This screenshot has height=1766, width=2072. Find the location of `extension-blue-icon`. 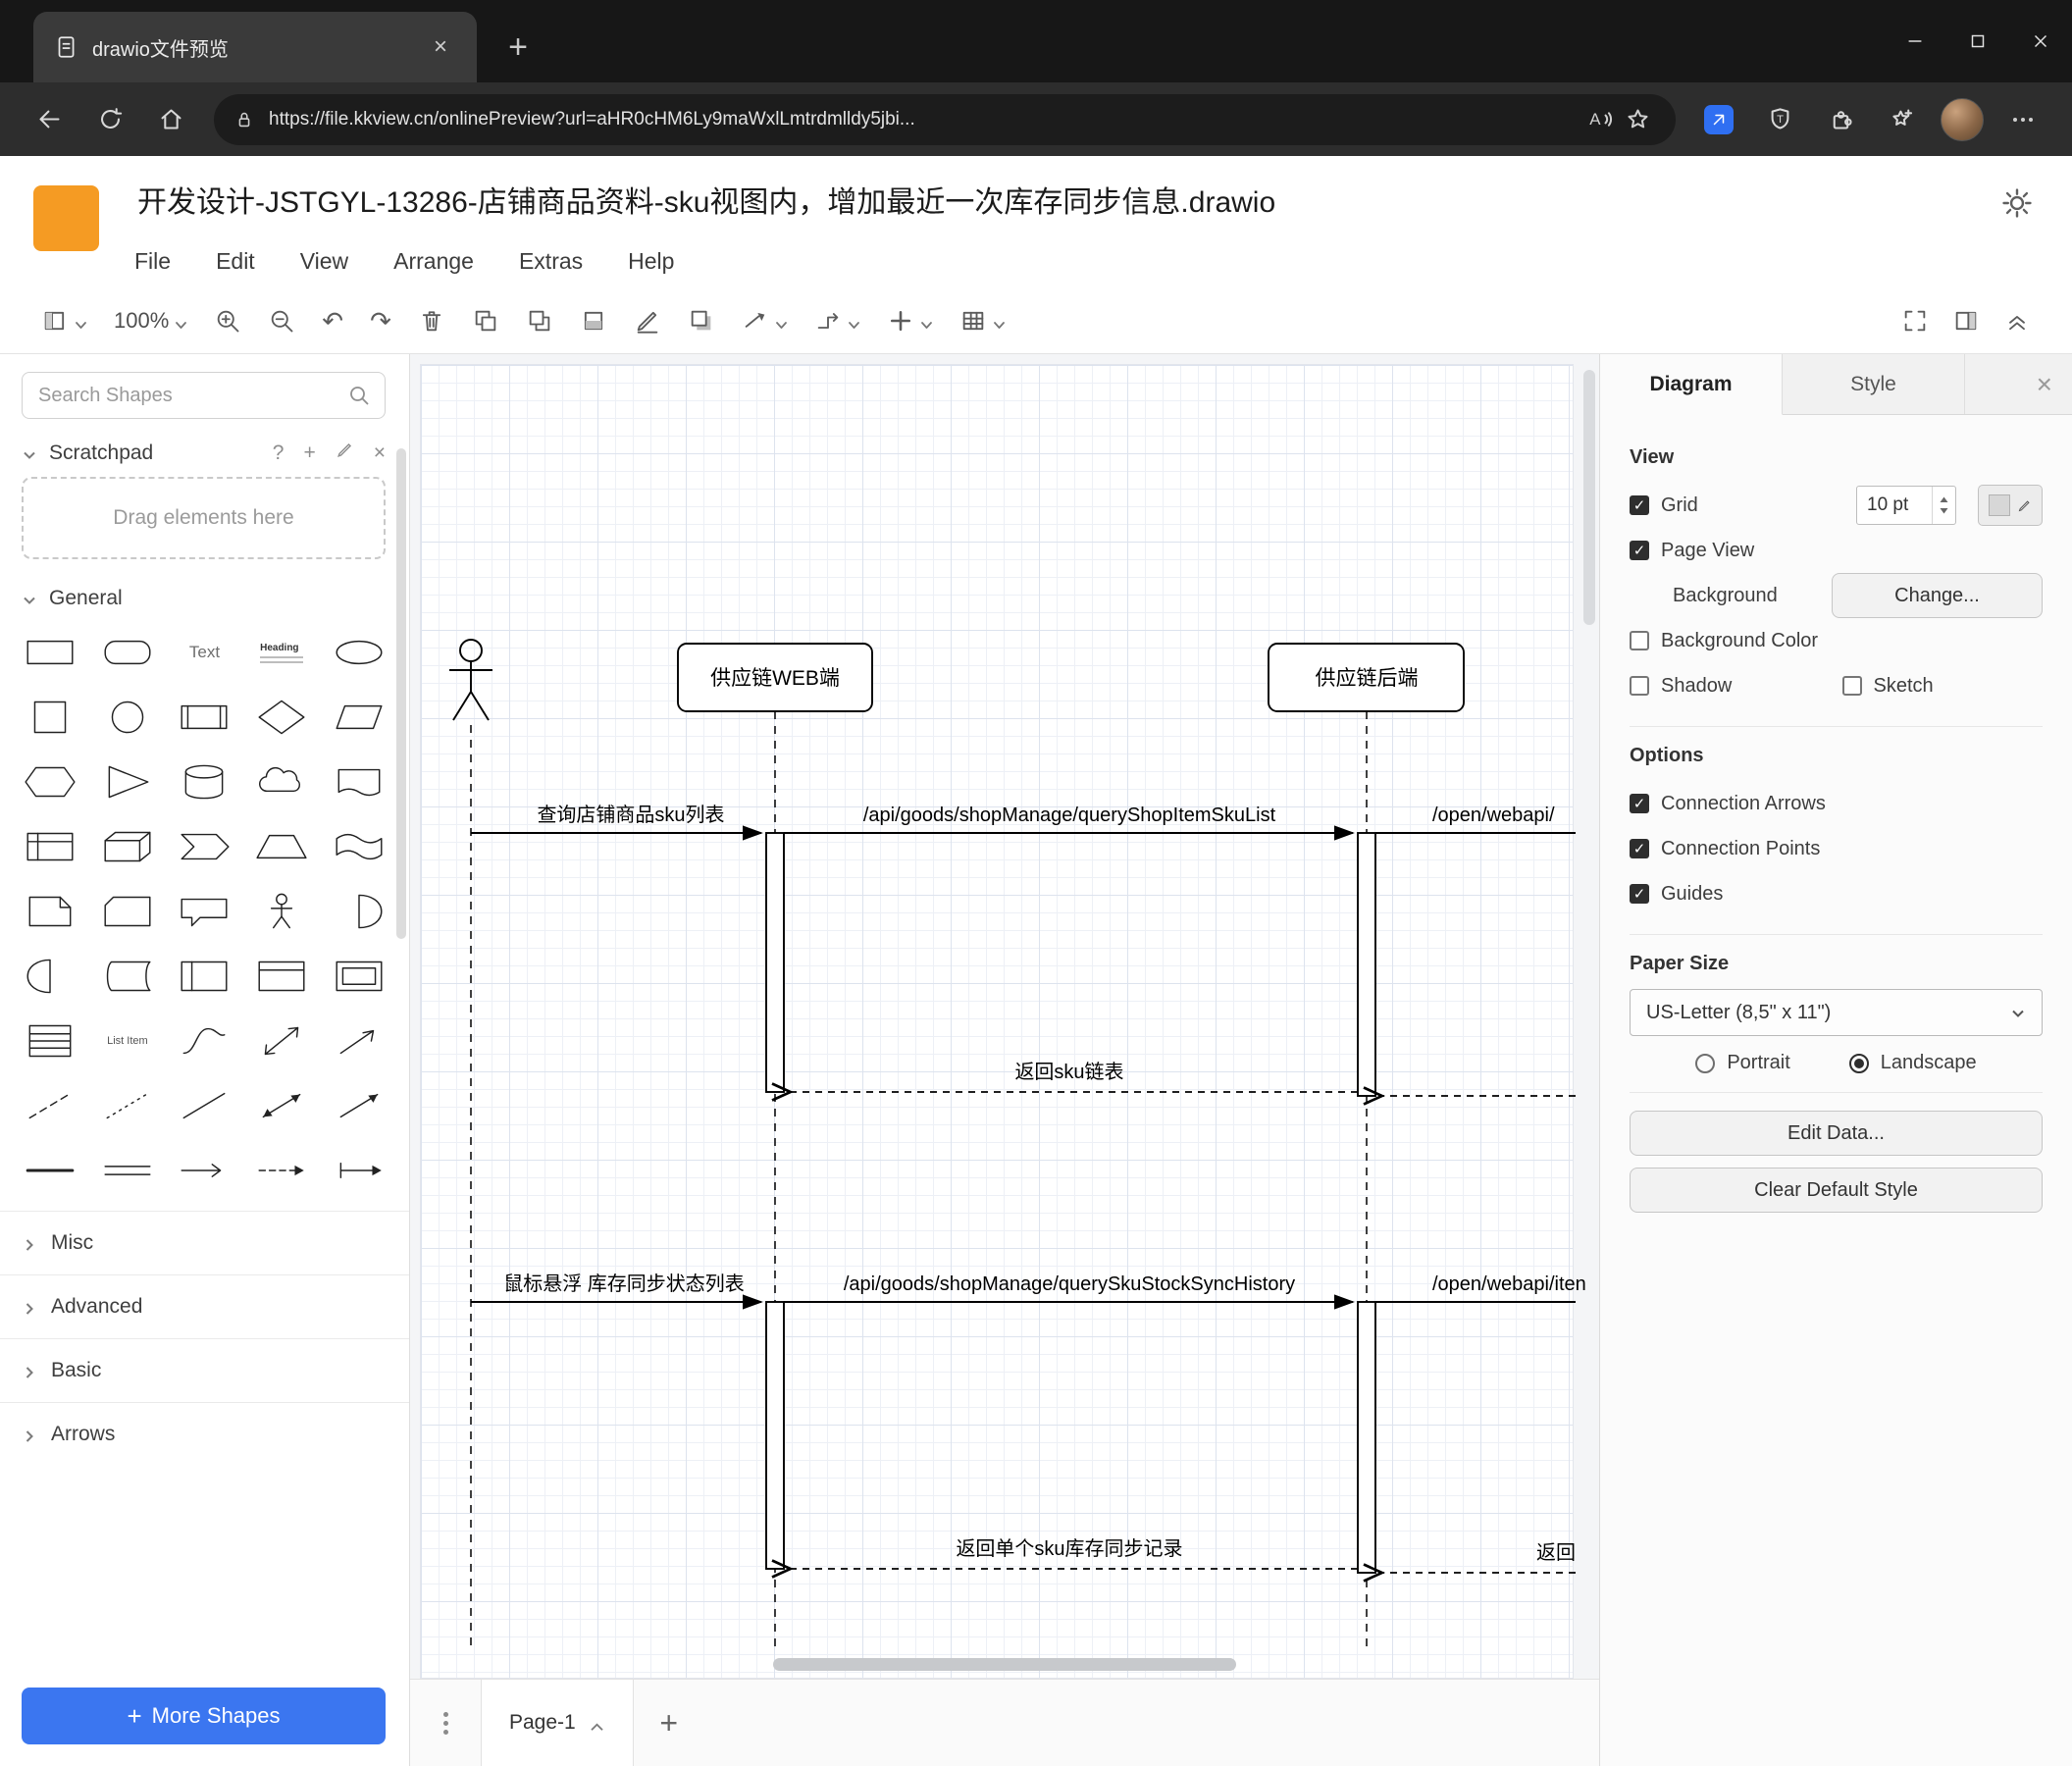

extension-blue-icon is located at coordinates (1718, 119).